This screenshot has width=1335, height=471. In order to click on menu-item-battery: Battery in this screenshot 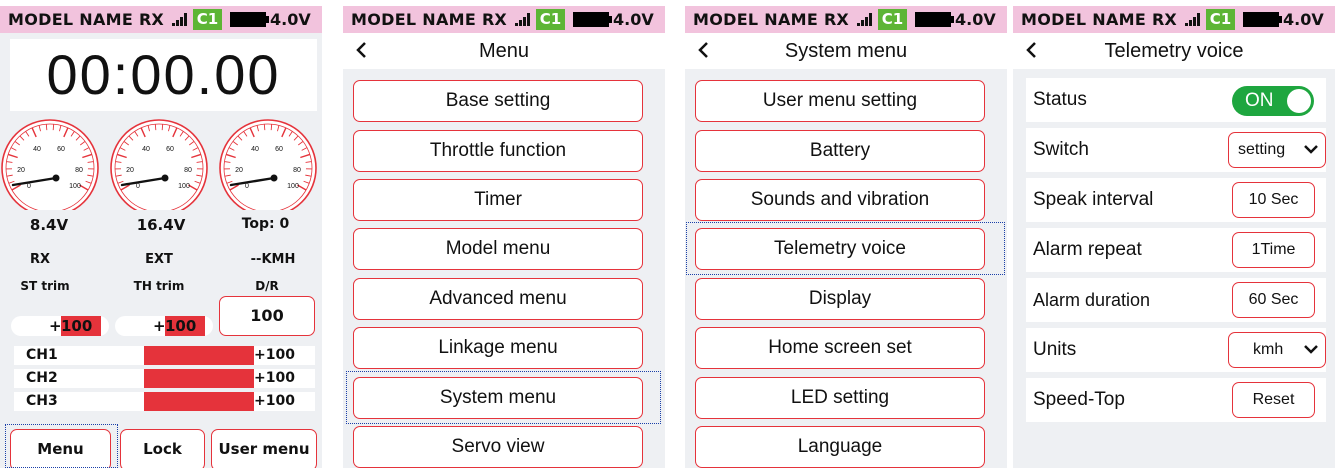, I will do `click(840, 151)`.